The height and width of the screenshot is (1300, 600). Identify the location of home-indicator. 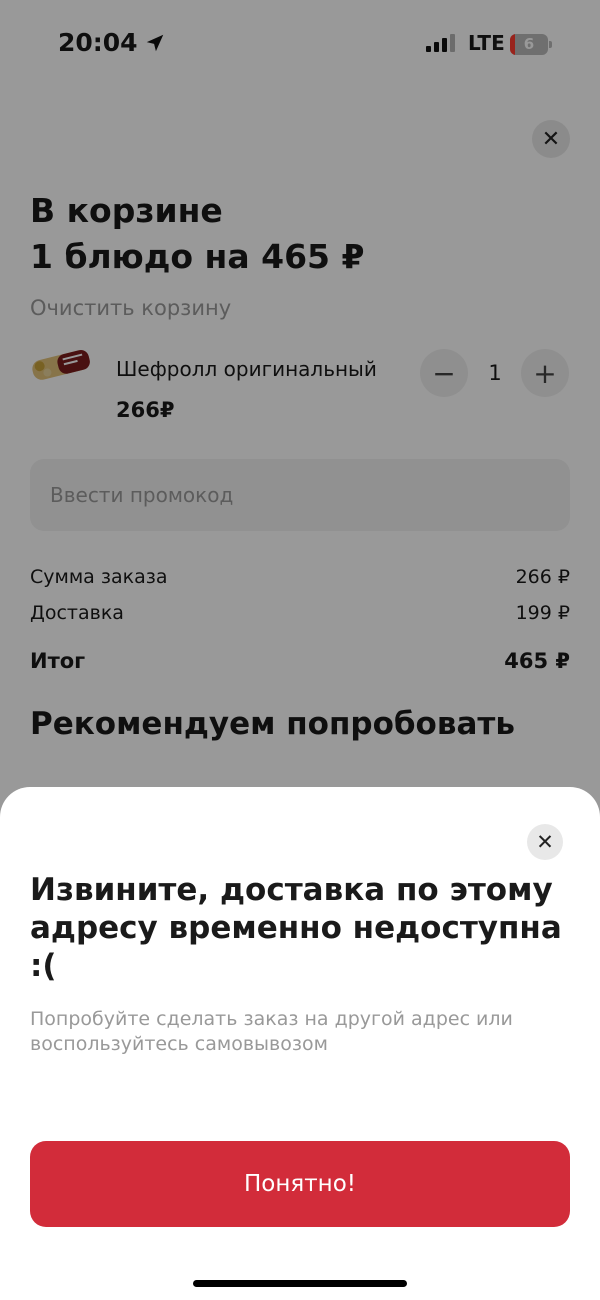
(300, 1283).